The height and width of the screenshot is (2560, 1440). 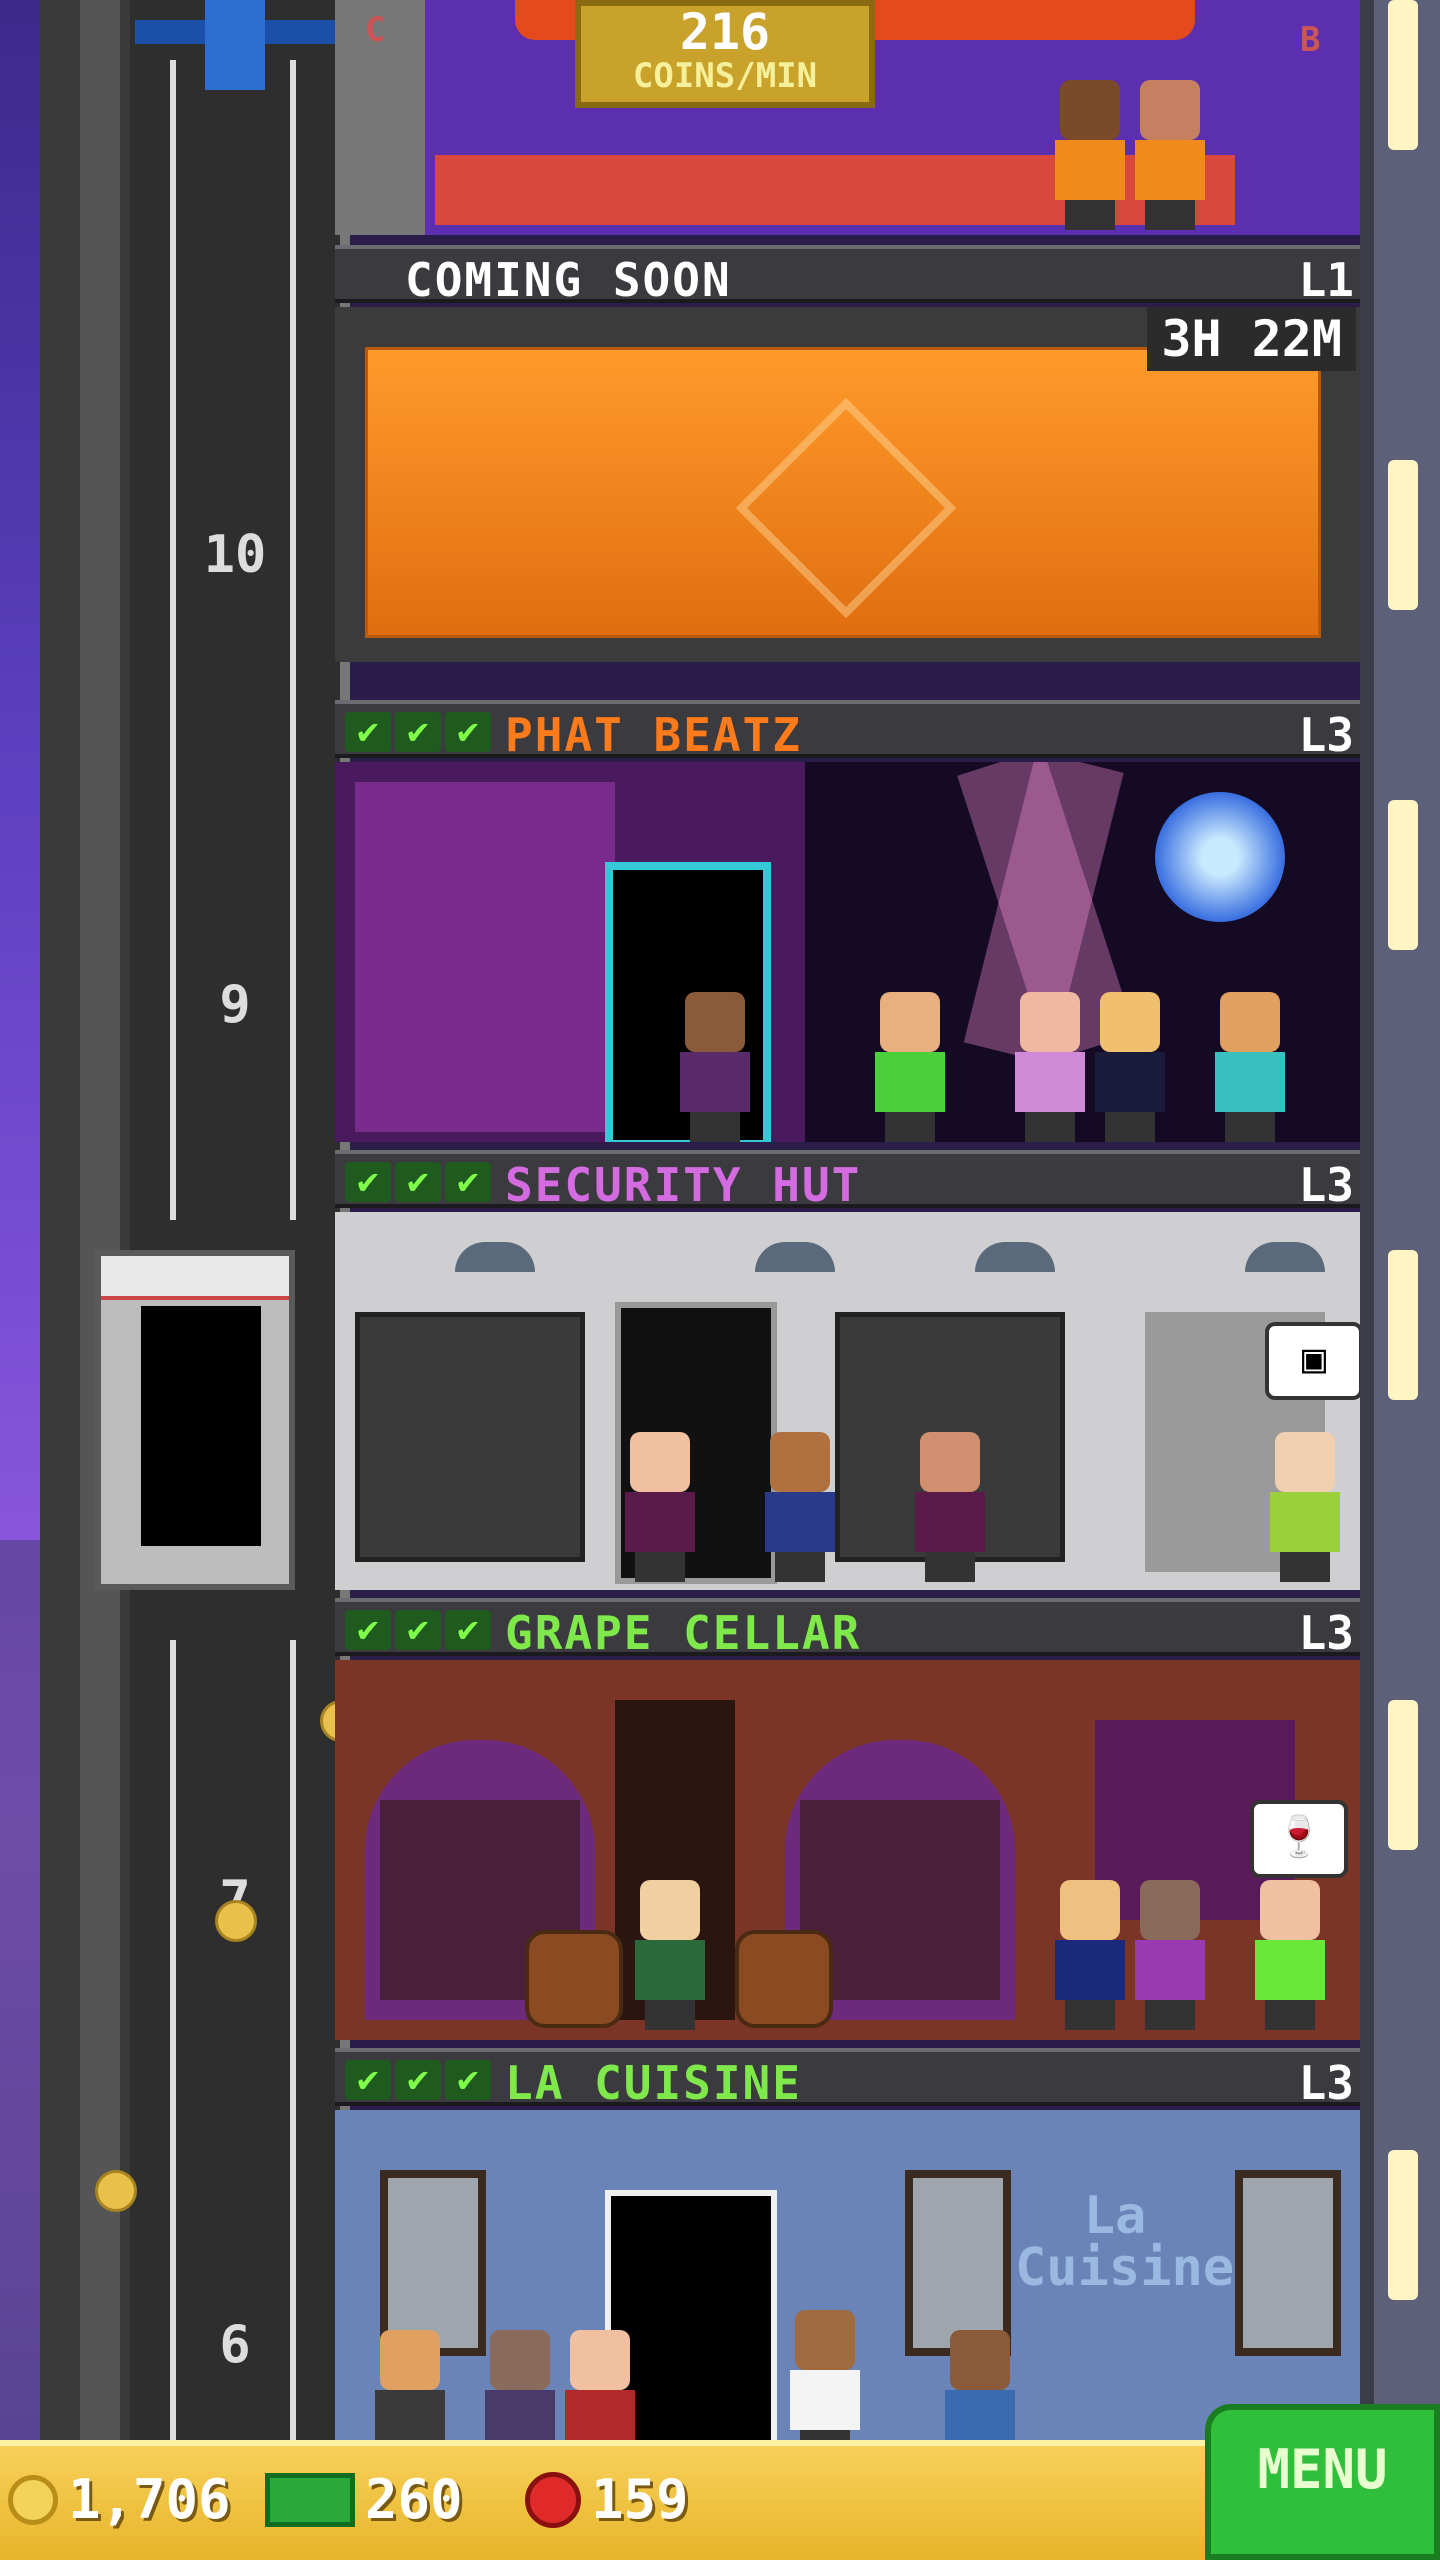 What do you see at coordinates (553, 2499) in the screenshot?
I see `gem-icon` at bounding box center [553, 2499].